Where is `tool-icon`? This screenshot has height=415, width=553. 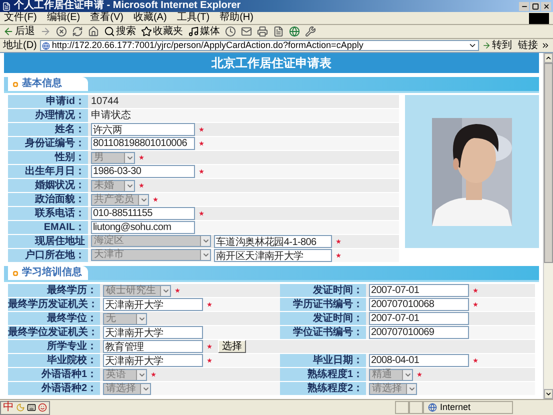
tool-icon is located at coordinates (310, 31).